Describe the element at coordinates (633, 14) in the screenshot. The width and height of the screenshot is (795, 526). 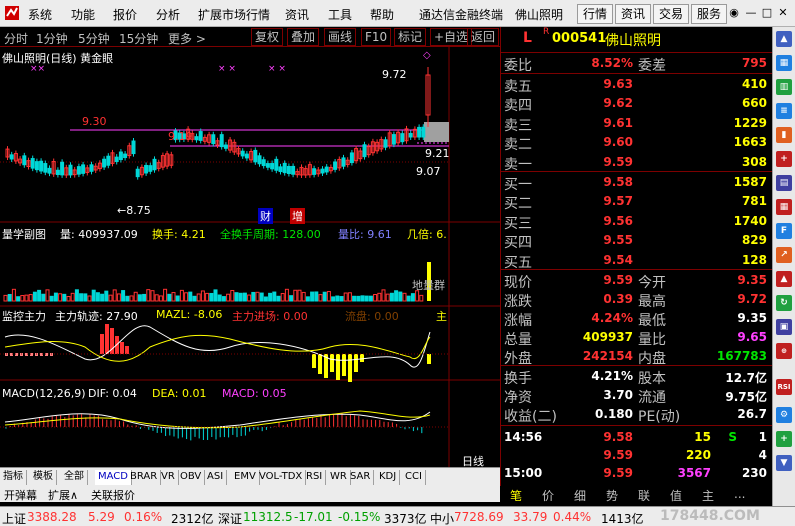
I see `tab-news: 资讯` at that location.